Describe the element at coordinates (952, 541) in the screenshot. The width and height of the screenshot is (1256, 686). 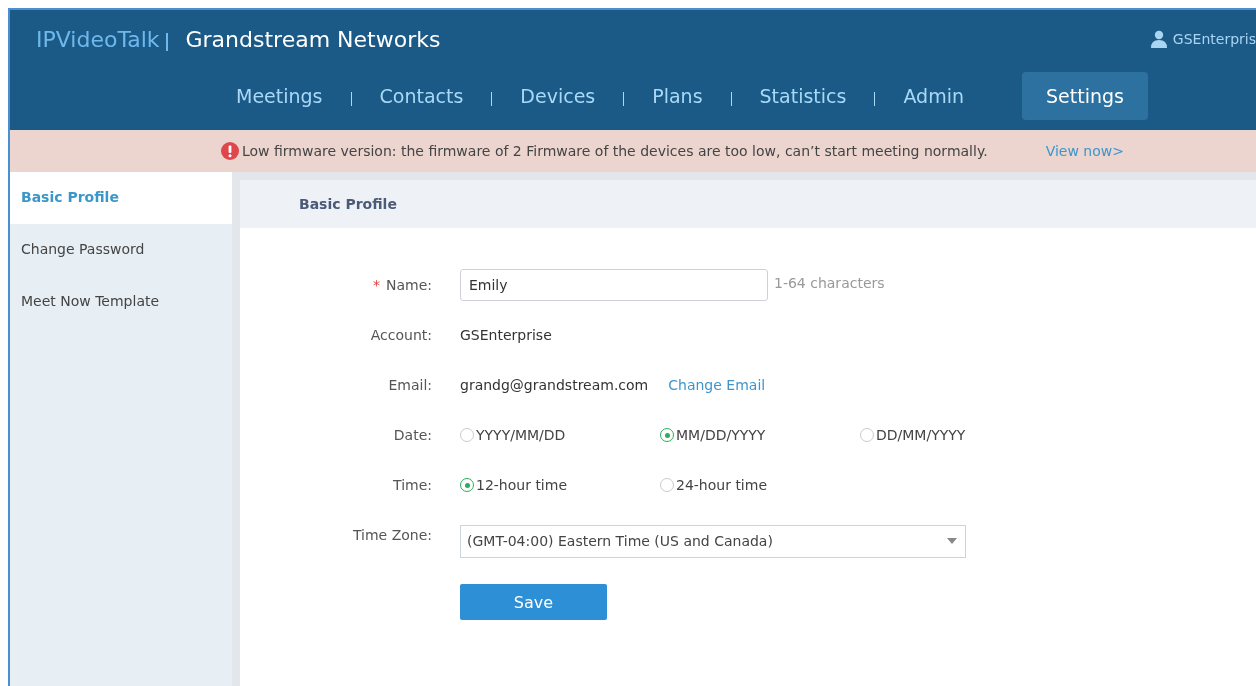
I see `caret-icon` at that location.